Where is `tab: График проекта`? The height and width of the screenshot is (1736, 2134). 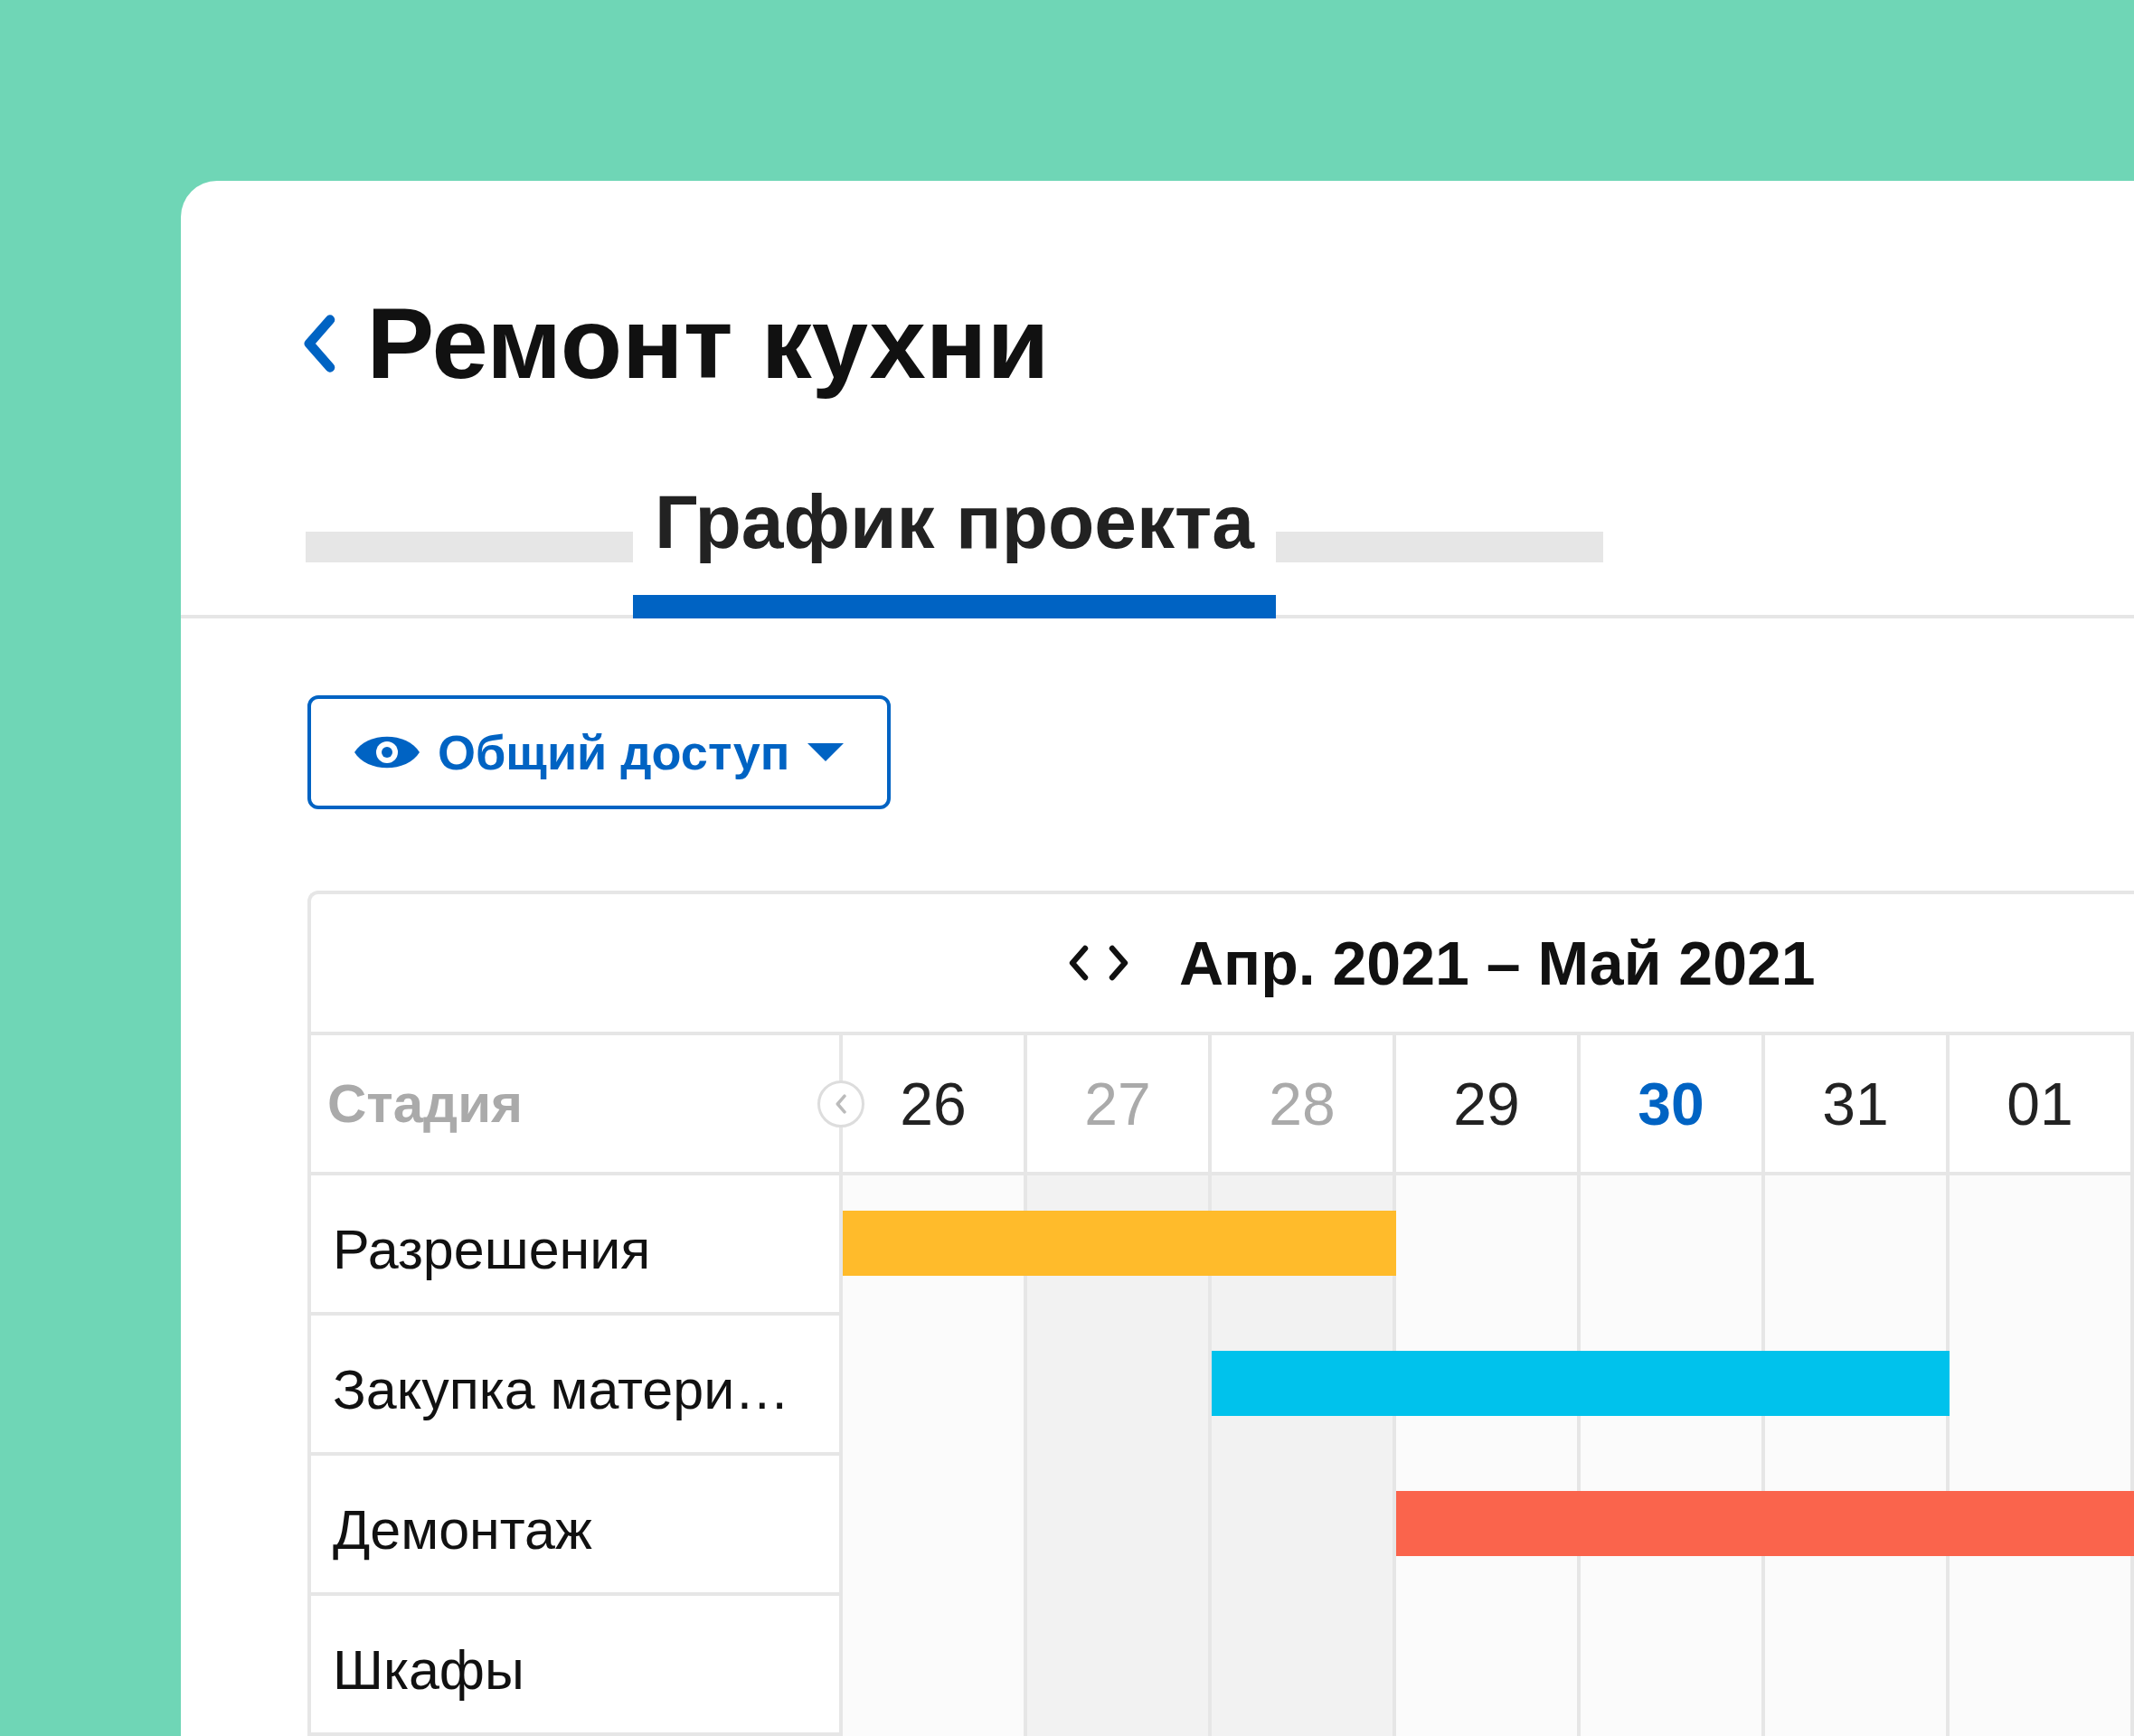
tab: График проекта is located at coordinates (954, 547).